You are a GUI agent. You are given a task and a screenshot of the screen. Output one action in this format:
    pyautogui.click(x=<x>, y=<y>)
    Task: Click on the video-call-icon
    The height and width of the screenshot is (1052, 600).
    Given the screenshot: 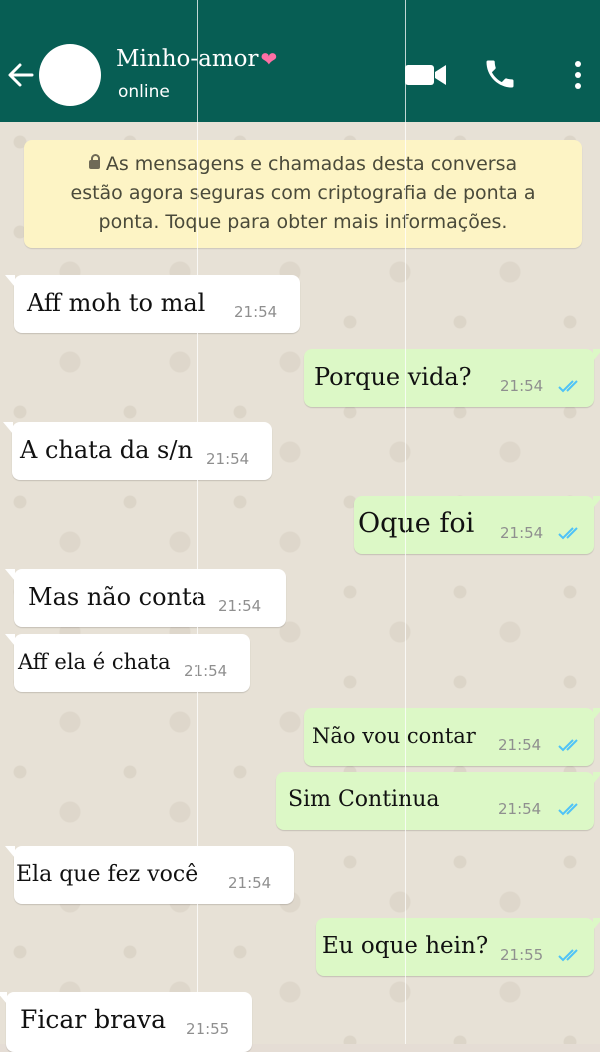 What is the action you would take?
    pyautogui.click(x=426, y=75)
    